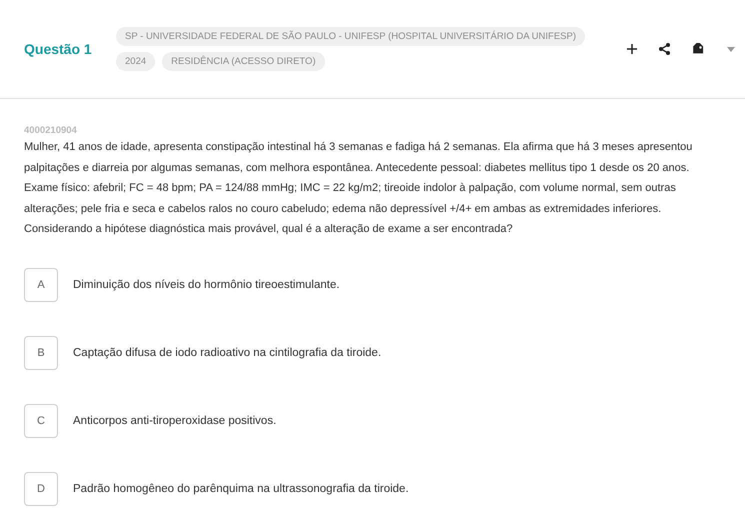  I want to click on option-letter-button: A, so click(41, 285).